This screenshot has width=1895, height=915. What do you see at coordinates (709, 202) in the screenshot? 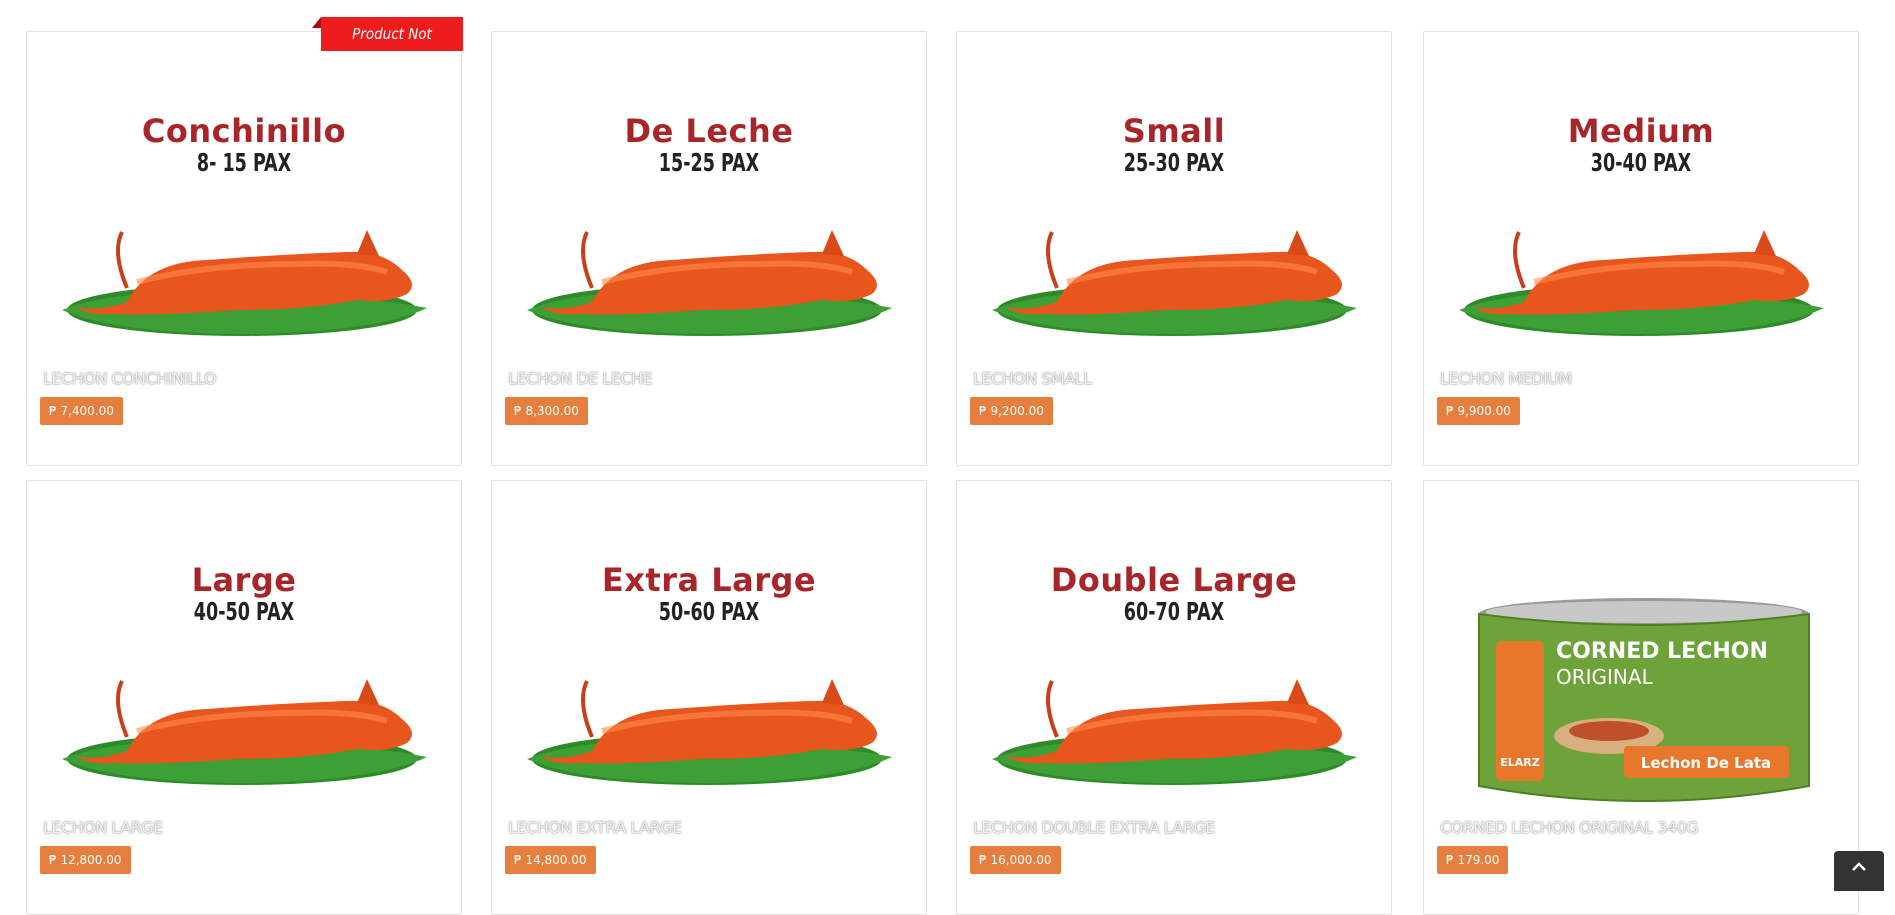
I see `product-image: De Leche 15-25 PAX` at bounding box center [709, 202].